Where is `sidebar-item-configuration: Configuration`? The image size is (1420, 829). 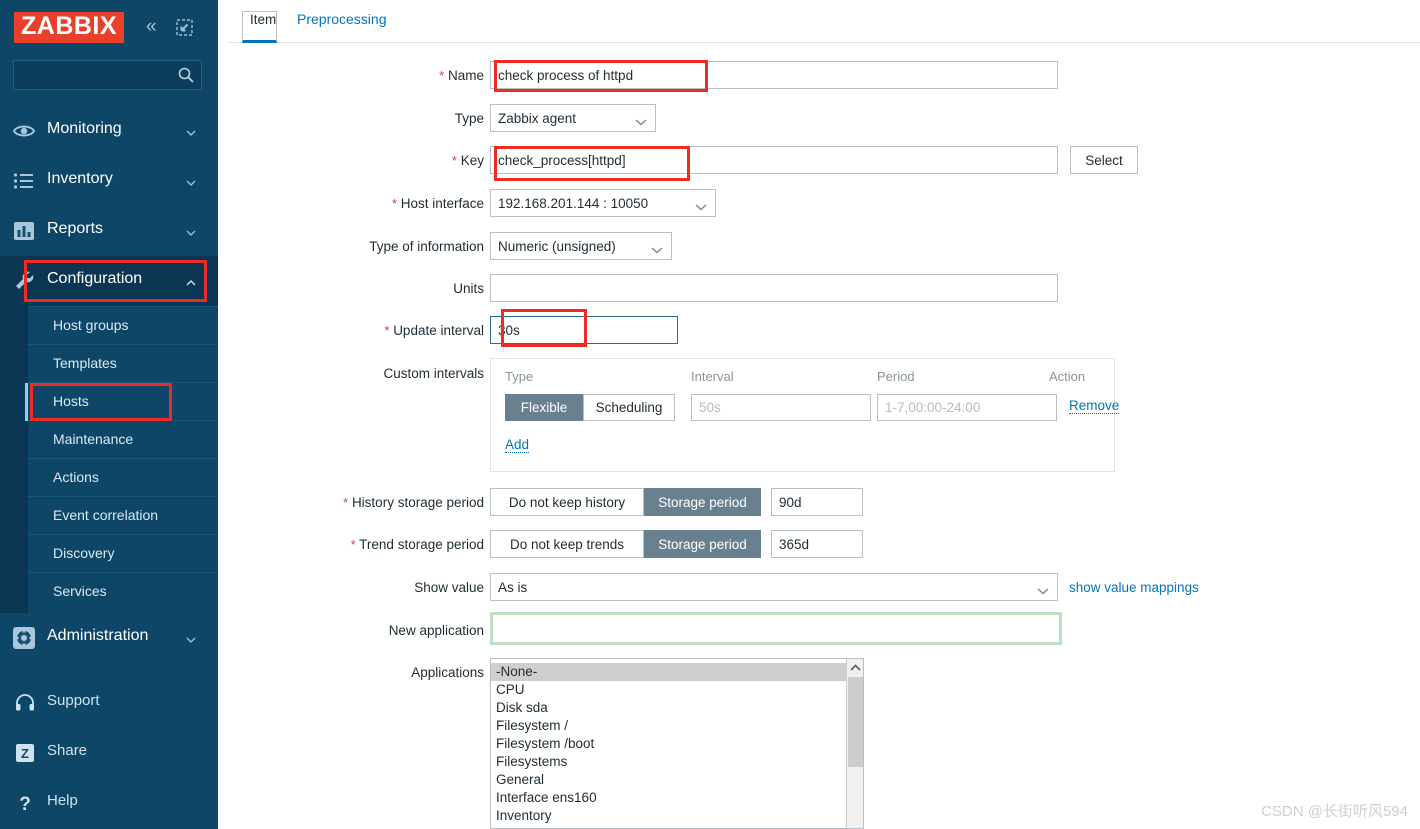
sidebar-item-configuration: Configuration is located at coordinates (109, 281).